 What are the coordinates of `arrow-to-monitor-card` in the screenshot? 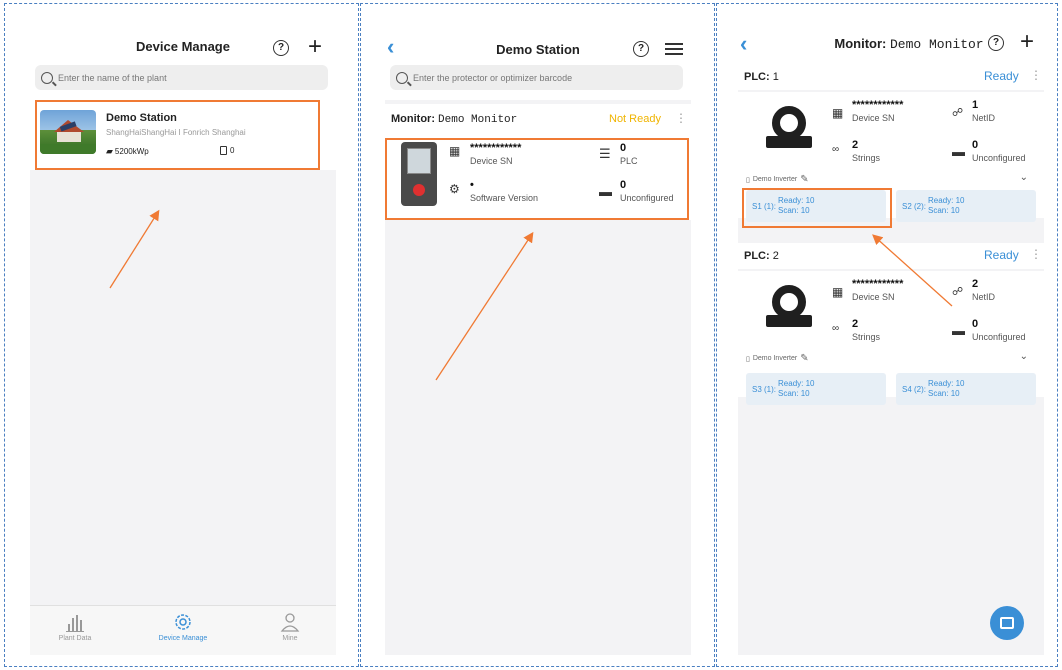 It's located at (484, 306).